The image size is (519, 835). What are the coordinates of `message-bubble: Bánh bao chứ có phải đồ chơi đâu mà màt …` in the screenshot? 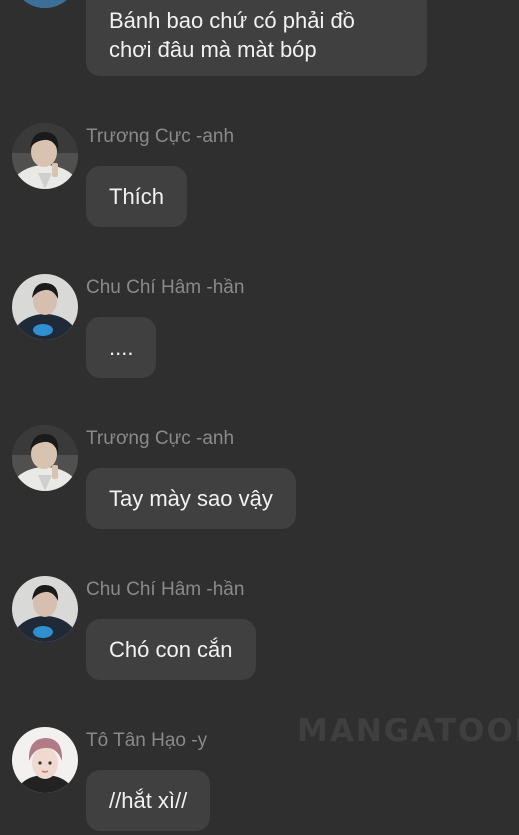 It's located at (256, 38).